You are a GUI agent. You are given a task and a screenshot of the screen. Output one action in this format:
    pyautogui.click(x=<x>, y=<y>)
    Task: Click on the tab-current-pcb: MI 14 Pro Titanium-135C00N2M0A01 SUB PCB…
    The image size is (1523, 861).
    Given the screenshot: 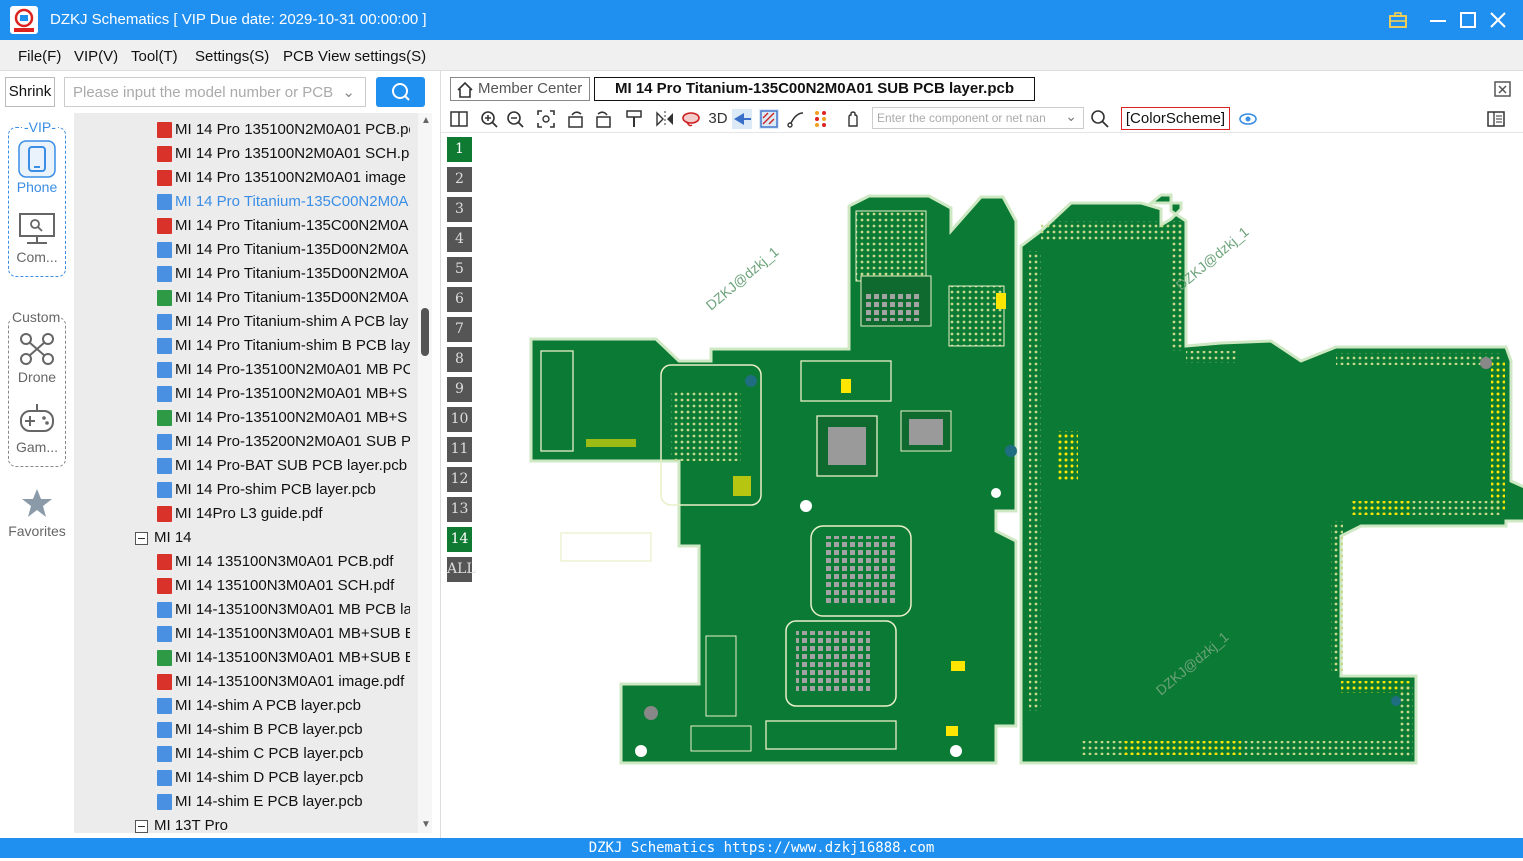 What is the action you would take?
    pyautogui.click(x=814, y=89)
    